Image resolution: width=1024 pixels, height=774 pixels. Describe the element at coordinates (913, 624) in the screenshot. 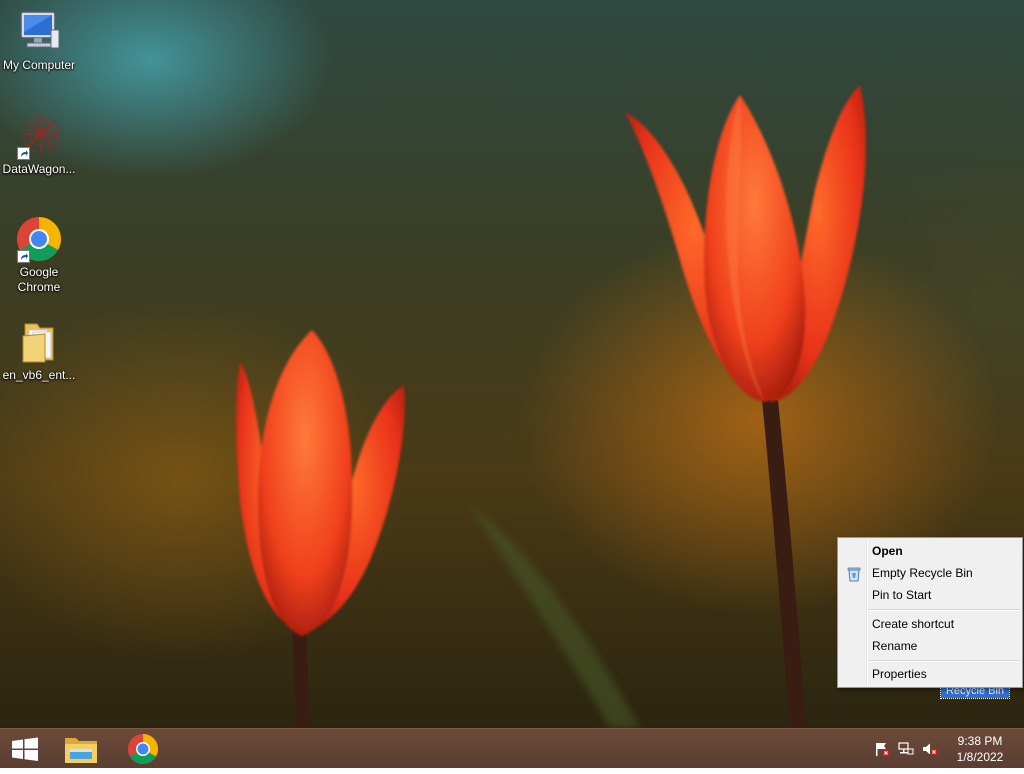

I see `menu-item-label: Create shortcut` at that location.